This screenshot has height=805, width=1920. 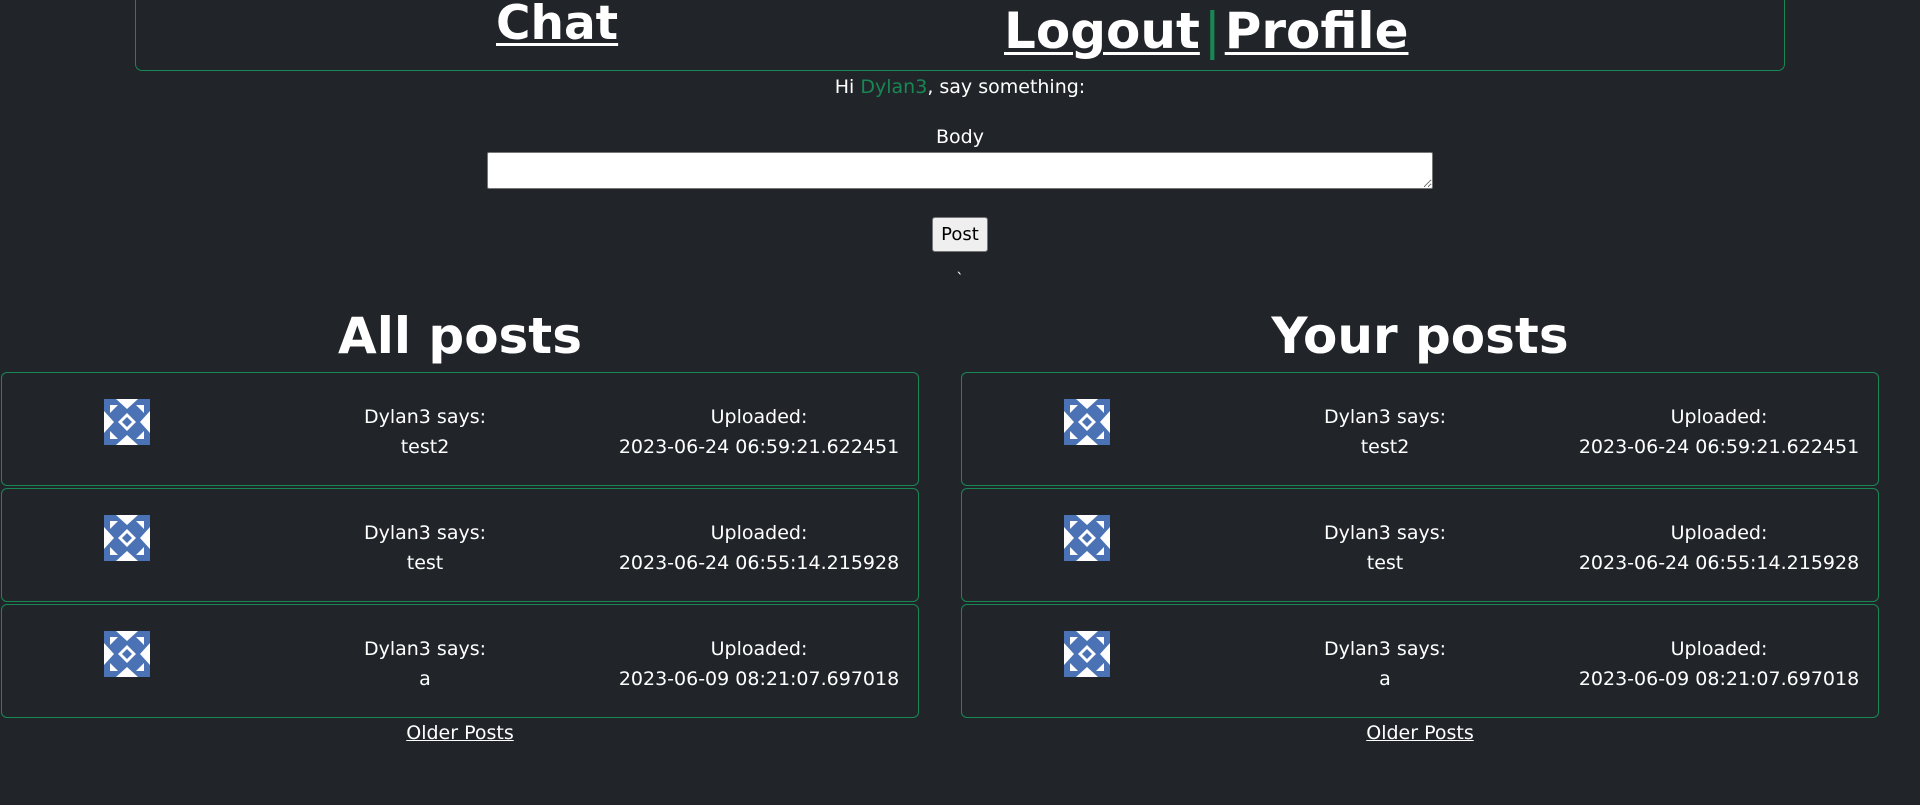 I want to click on nav-chat-link: Chat, so click(x=557, y=26).